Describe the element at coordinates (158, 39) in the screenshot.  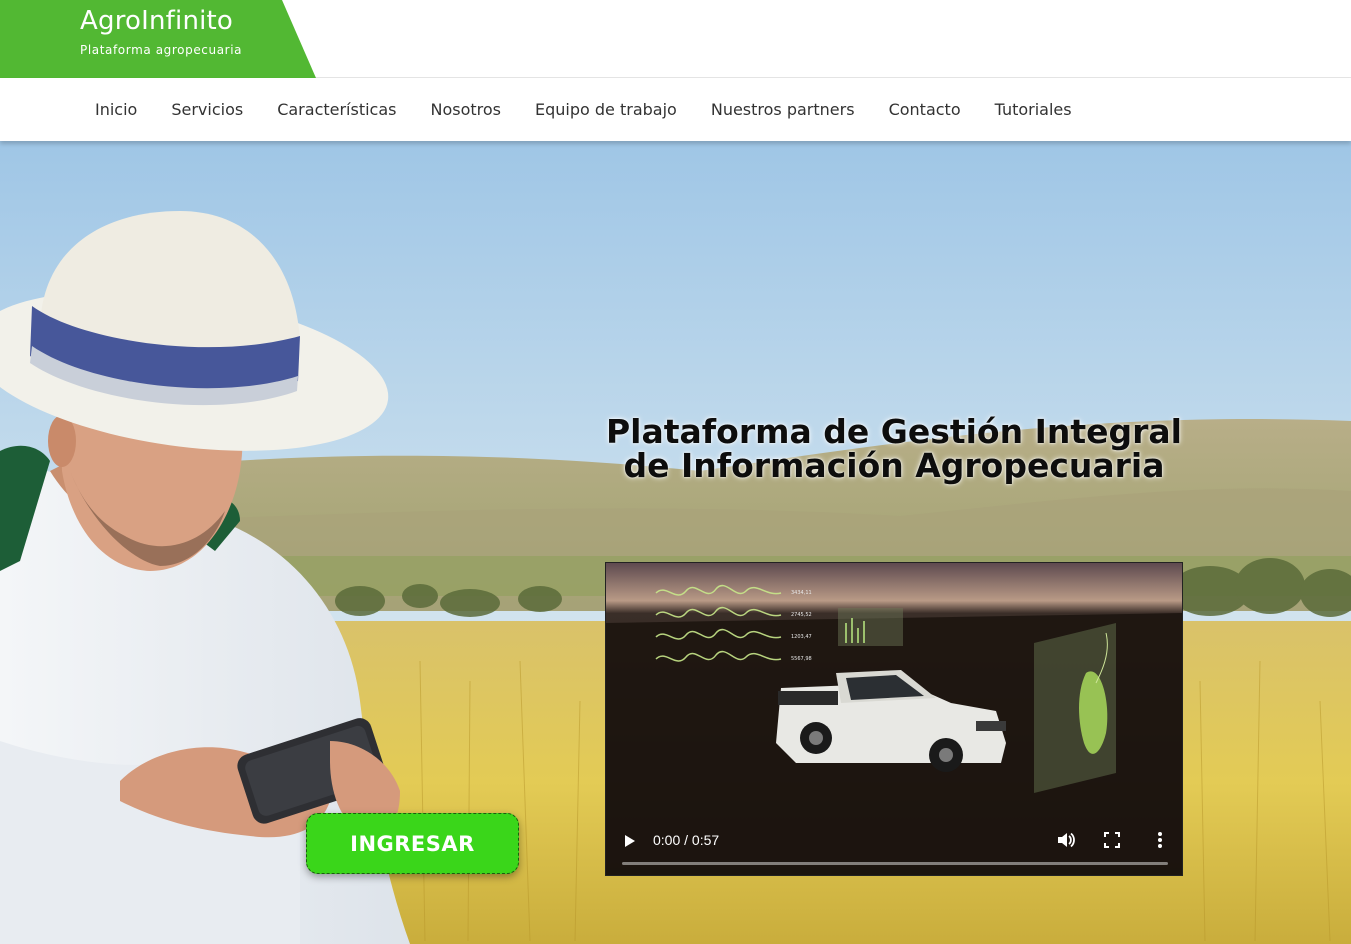
I see `brand-logo: AgroInfinito Plataforma agropecuaria` at that location.